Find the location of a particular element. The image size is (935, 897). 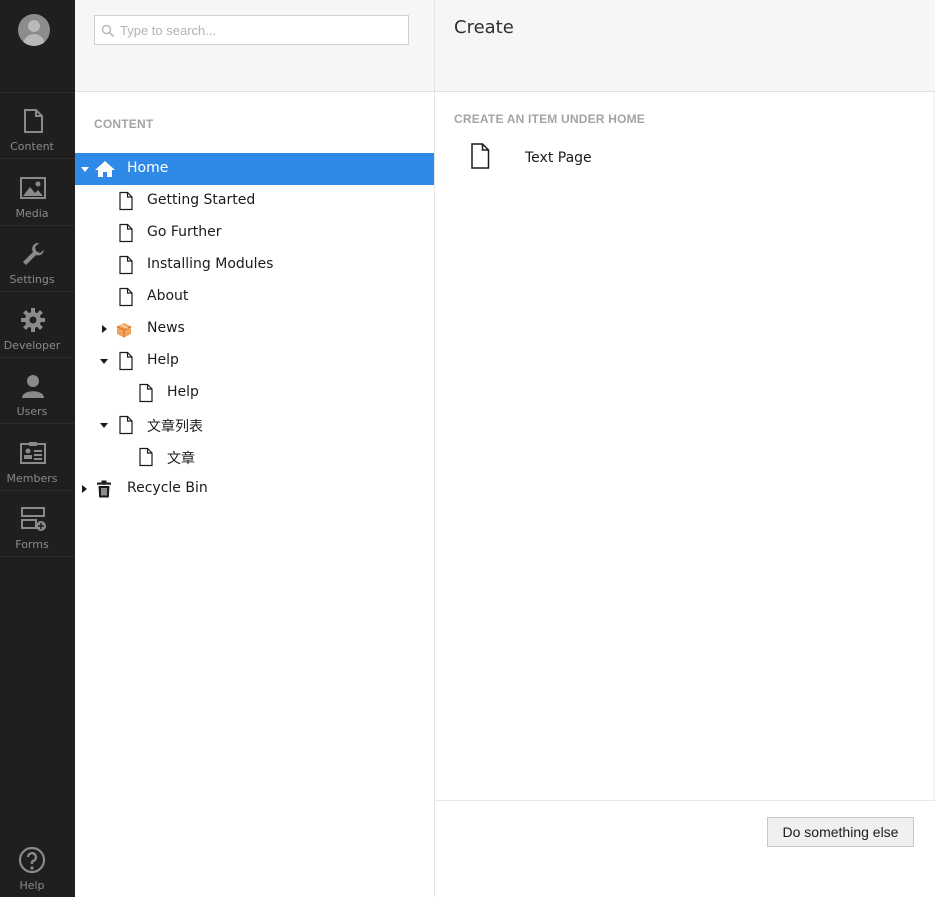

page-title: Create is located at coordinates (484, 27).